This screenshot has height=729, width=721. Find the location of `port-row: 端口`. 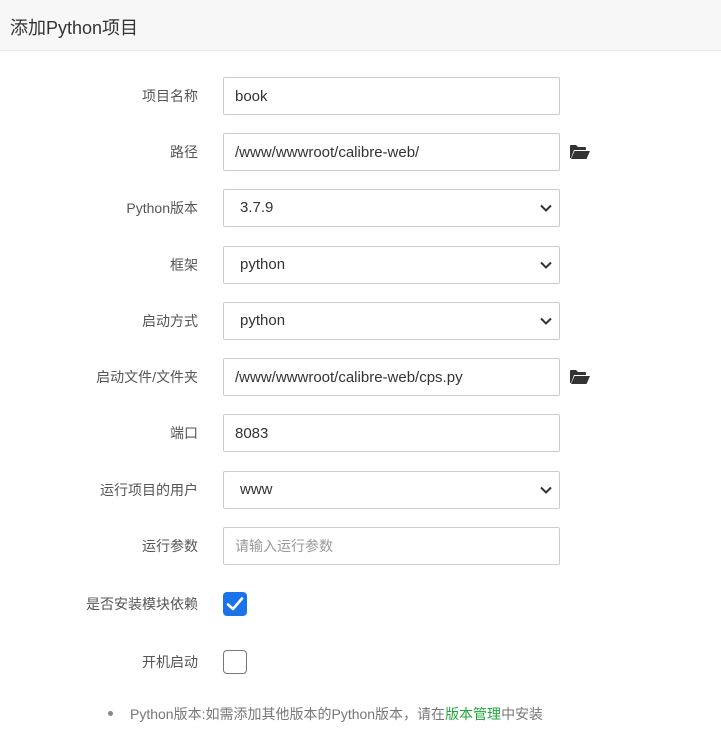

port-row: 端口 is located at coordinates (360, 433).